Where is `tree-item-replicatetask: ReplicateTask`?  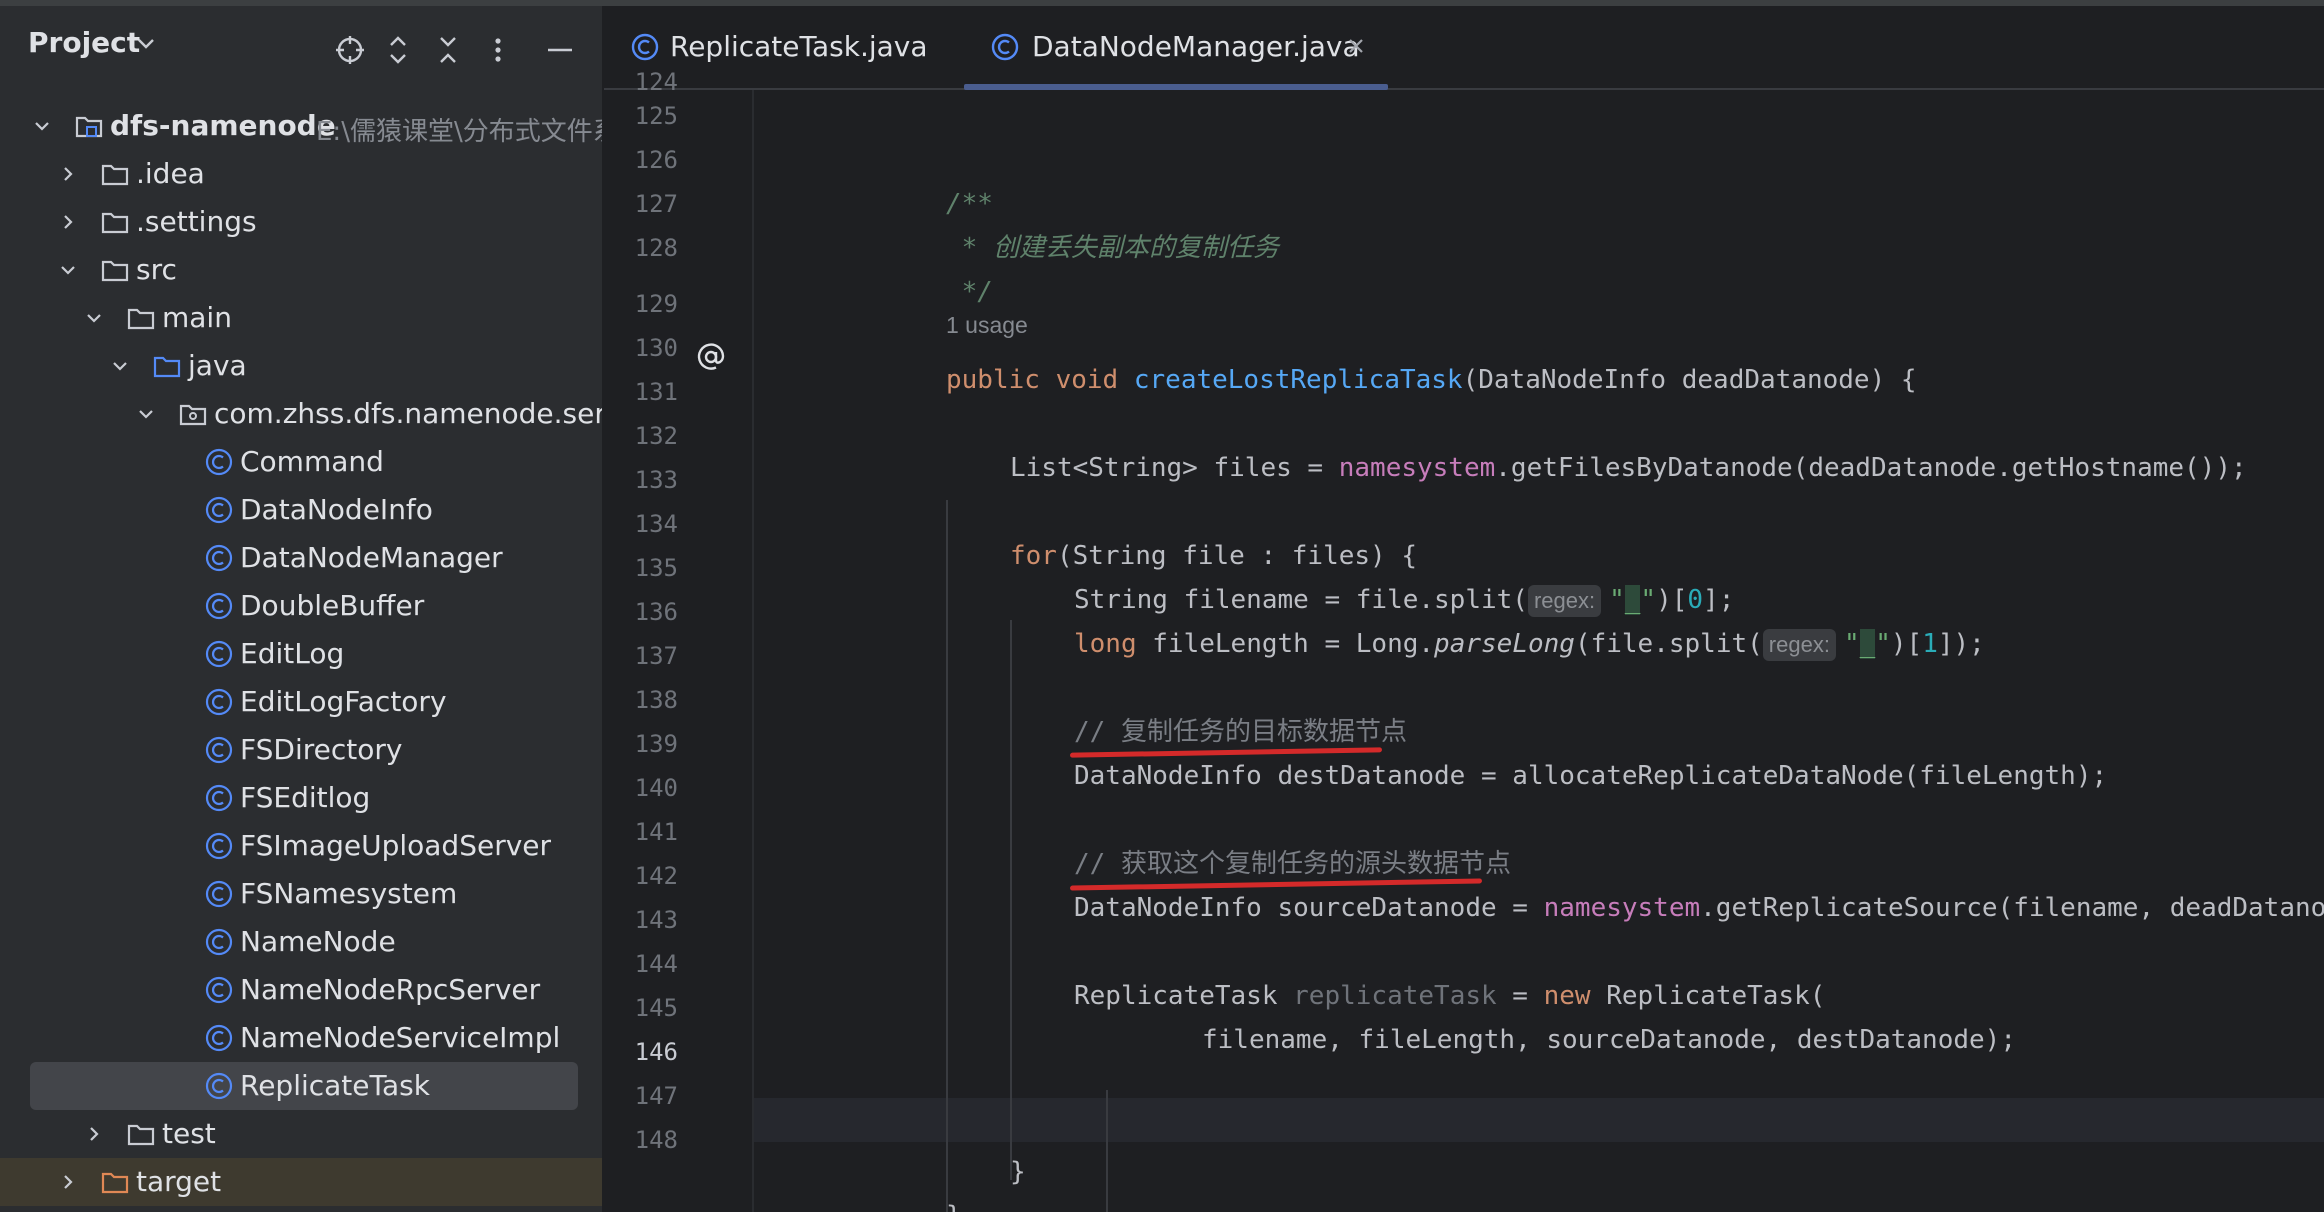 tree-item-replicatetask: ReplicateTask is located at coordinates (301, 1086).